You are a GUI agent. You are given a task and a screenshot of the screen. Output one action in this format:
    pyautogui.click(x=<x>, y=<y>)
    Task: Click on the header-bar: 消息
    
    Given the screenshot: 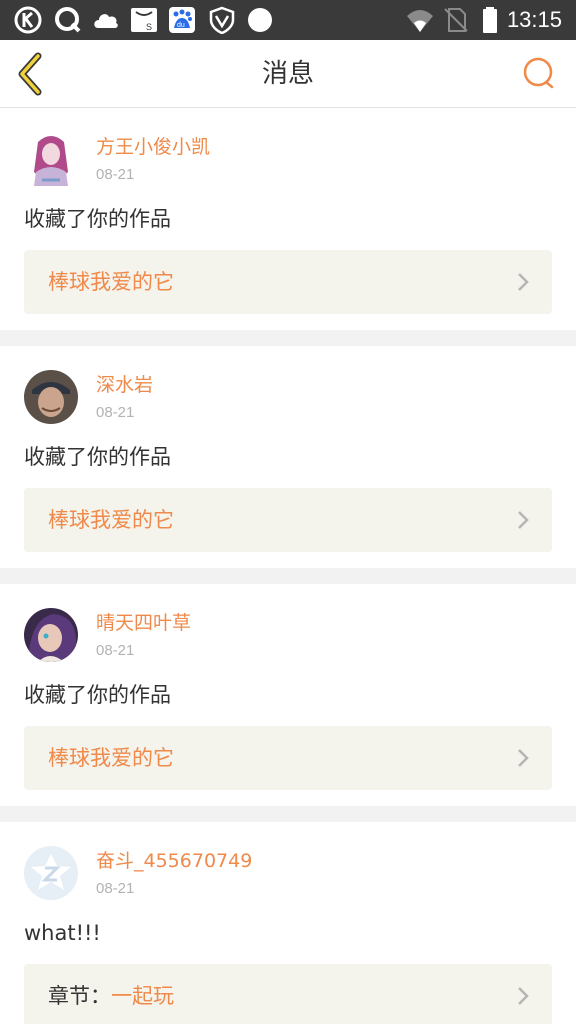 What is the action you would take?
    pyautogui.click(x=288, y=74)
    